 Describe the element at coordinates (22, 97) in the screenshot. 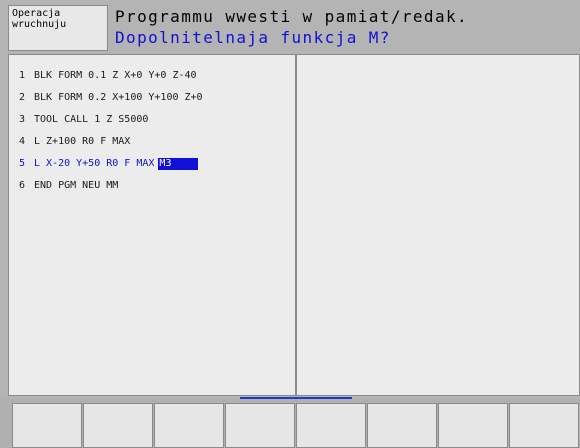

I see `line-number: 2` at that location.